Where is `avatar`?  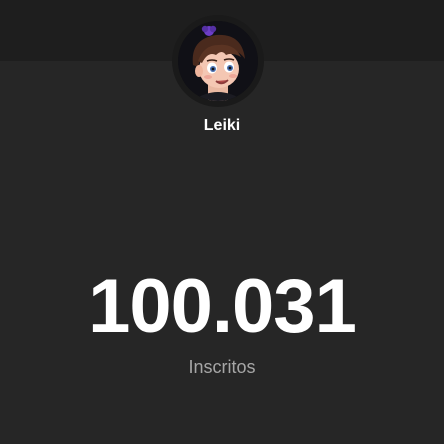
avatar is located at coordinates (218, 61).